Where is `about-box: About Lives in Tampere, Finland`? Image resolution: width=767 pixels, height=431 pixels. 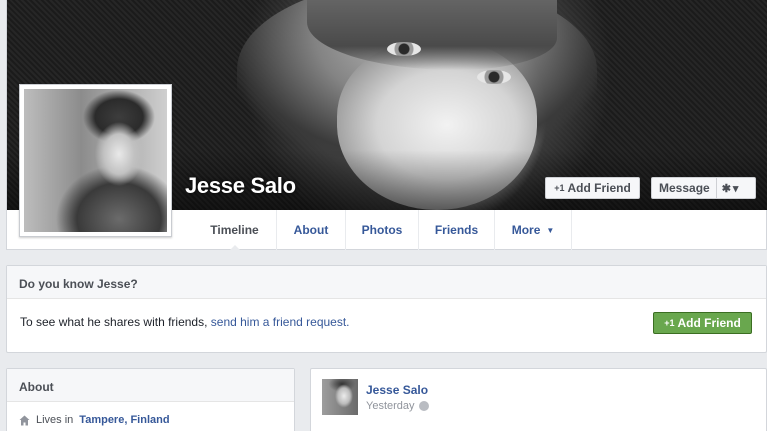 about-box: About Lives in Tampere, Finland is located at coordinates (150, 399).